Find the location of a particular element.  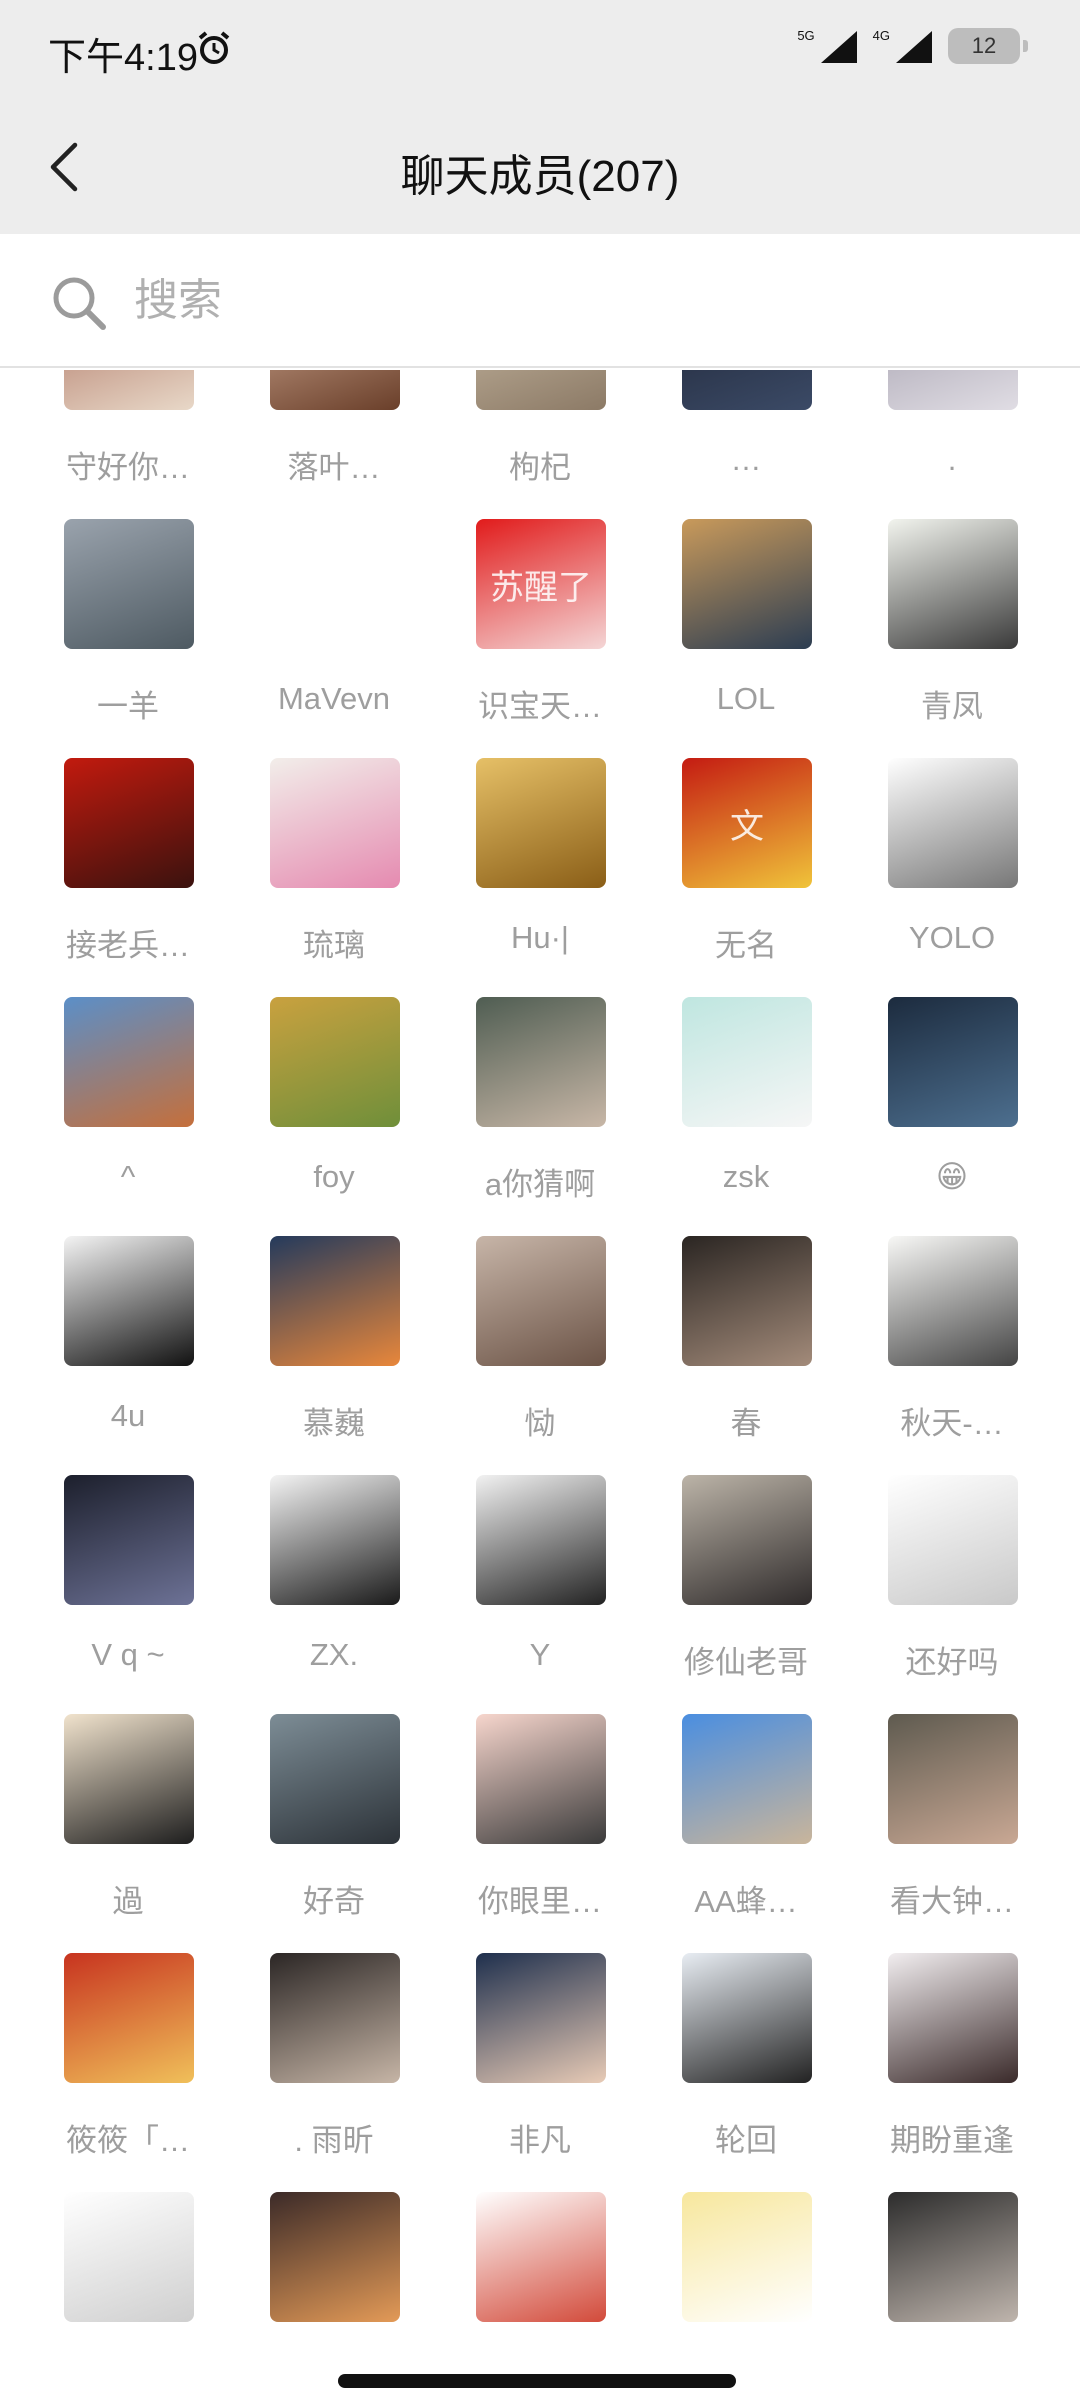

gesture-bar is located at coordinates (540, 2376).